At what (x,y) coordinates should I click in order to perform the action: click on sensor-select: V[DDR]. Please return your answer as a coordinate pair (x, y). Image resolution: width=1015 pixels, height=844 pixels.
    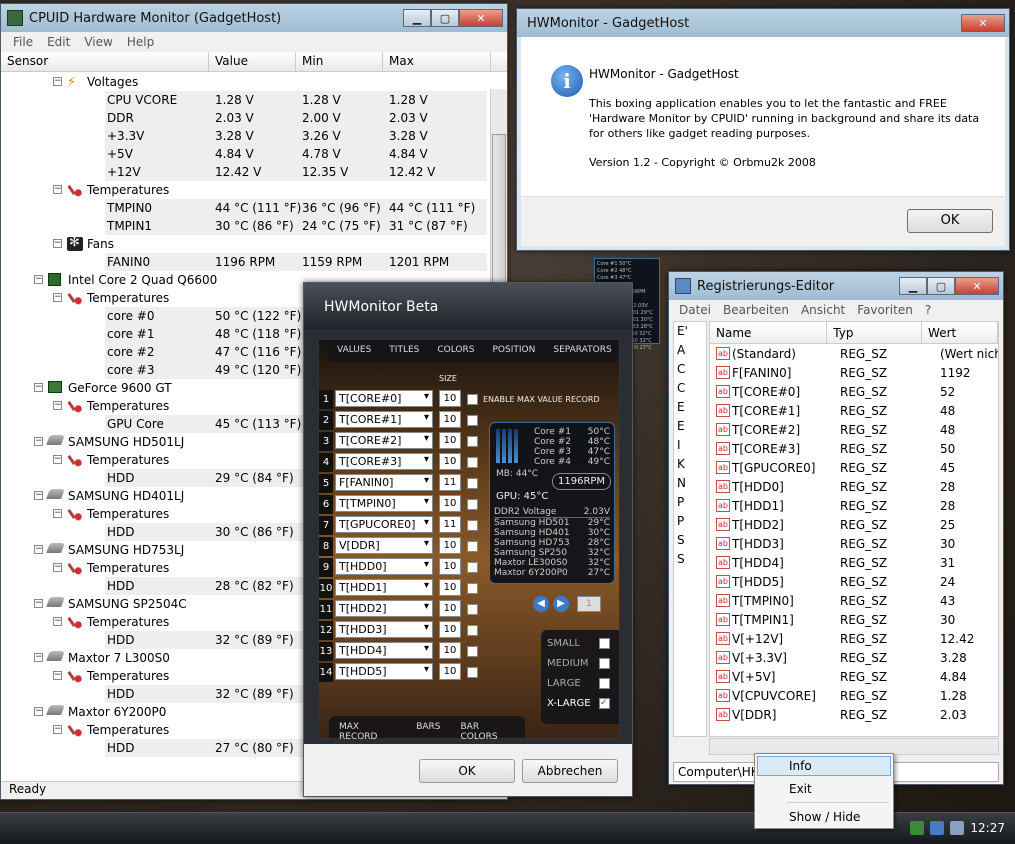
    Looking at the image, I should click on (384, 545).